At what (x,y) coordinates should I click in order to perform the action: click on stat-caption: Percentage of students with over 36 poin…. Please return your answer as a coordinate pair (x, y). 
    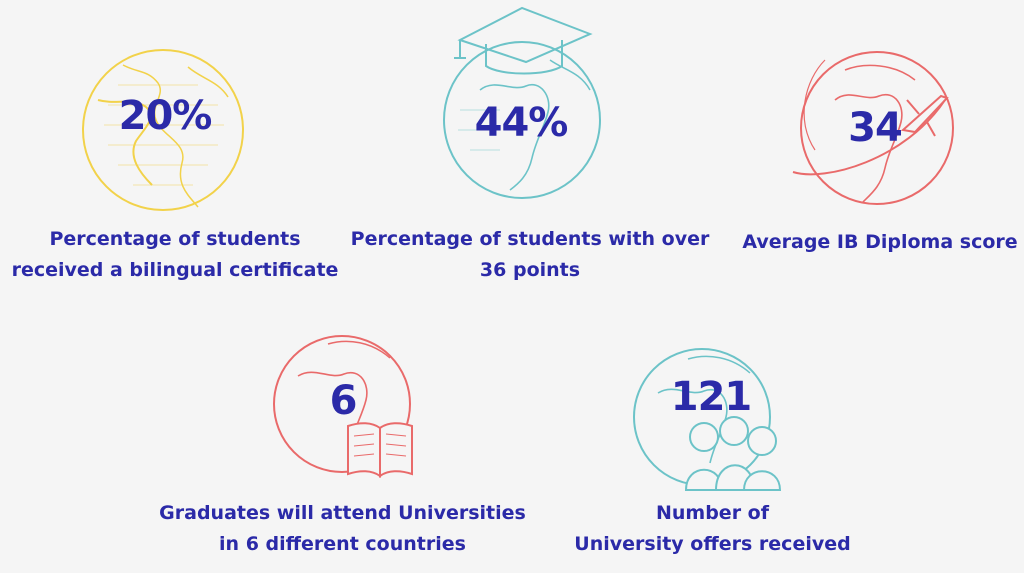
    Looking at the image, I should click on (530, 255).